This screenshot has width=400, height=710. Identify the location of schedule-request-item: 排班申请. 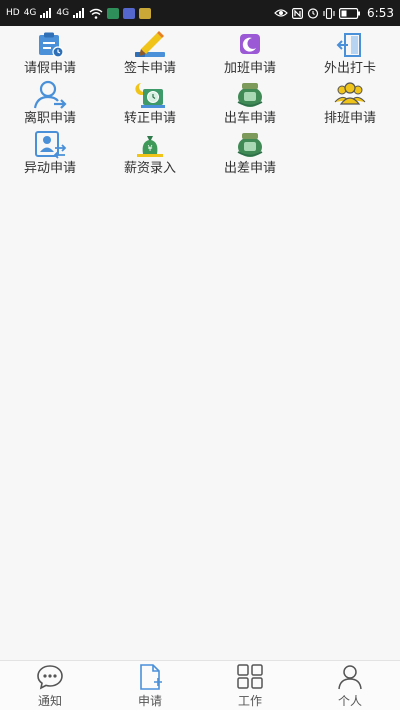
(350, 105).